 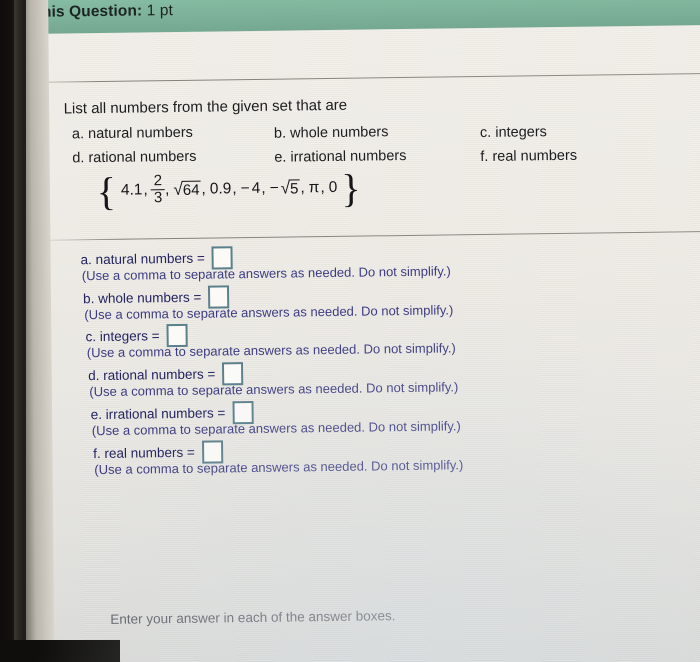 I want to click on monitor-bezel-sheen, so click(x=19, y=331).